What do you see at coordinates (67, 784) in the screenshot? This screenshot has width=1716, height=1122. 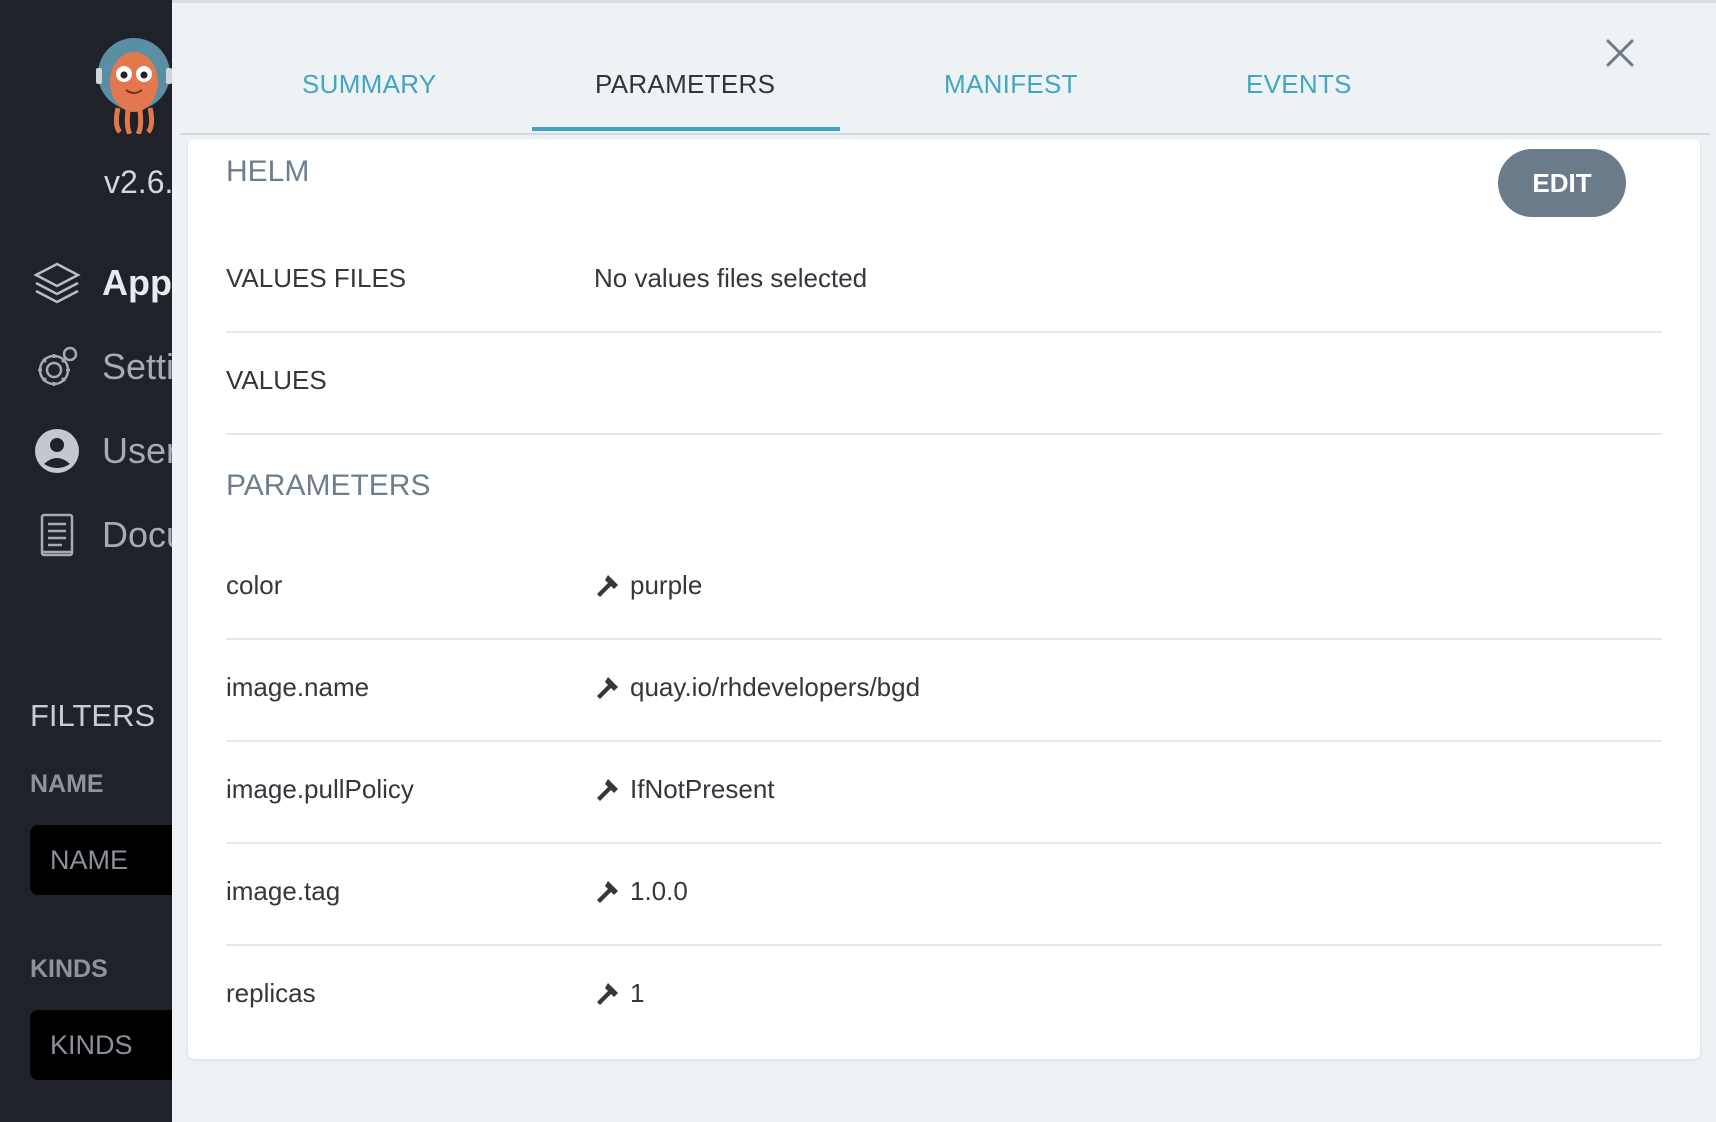 I see `name-filter-label: NAME` at bounding box center [67, 784].